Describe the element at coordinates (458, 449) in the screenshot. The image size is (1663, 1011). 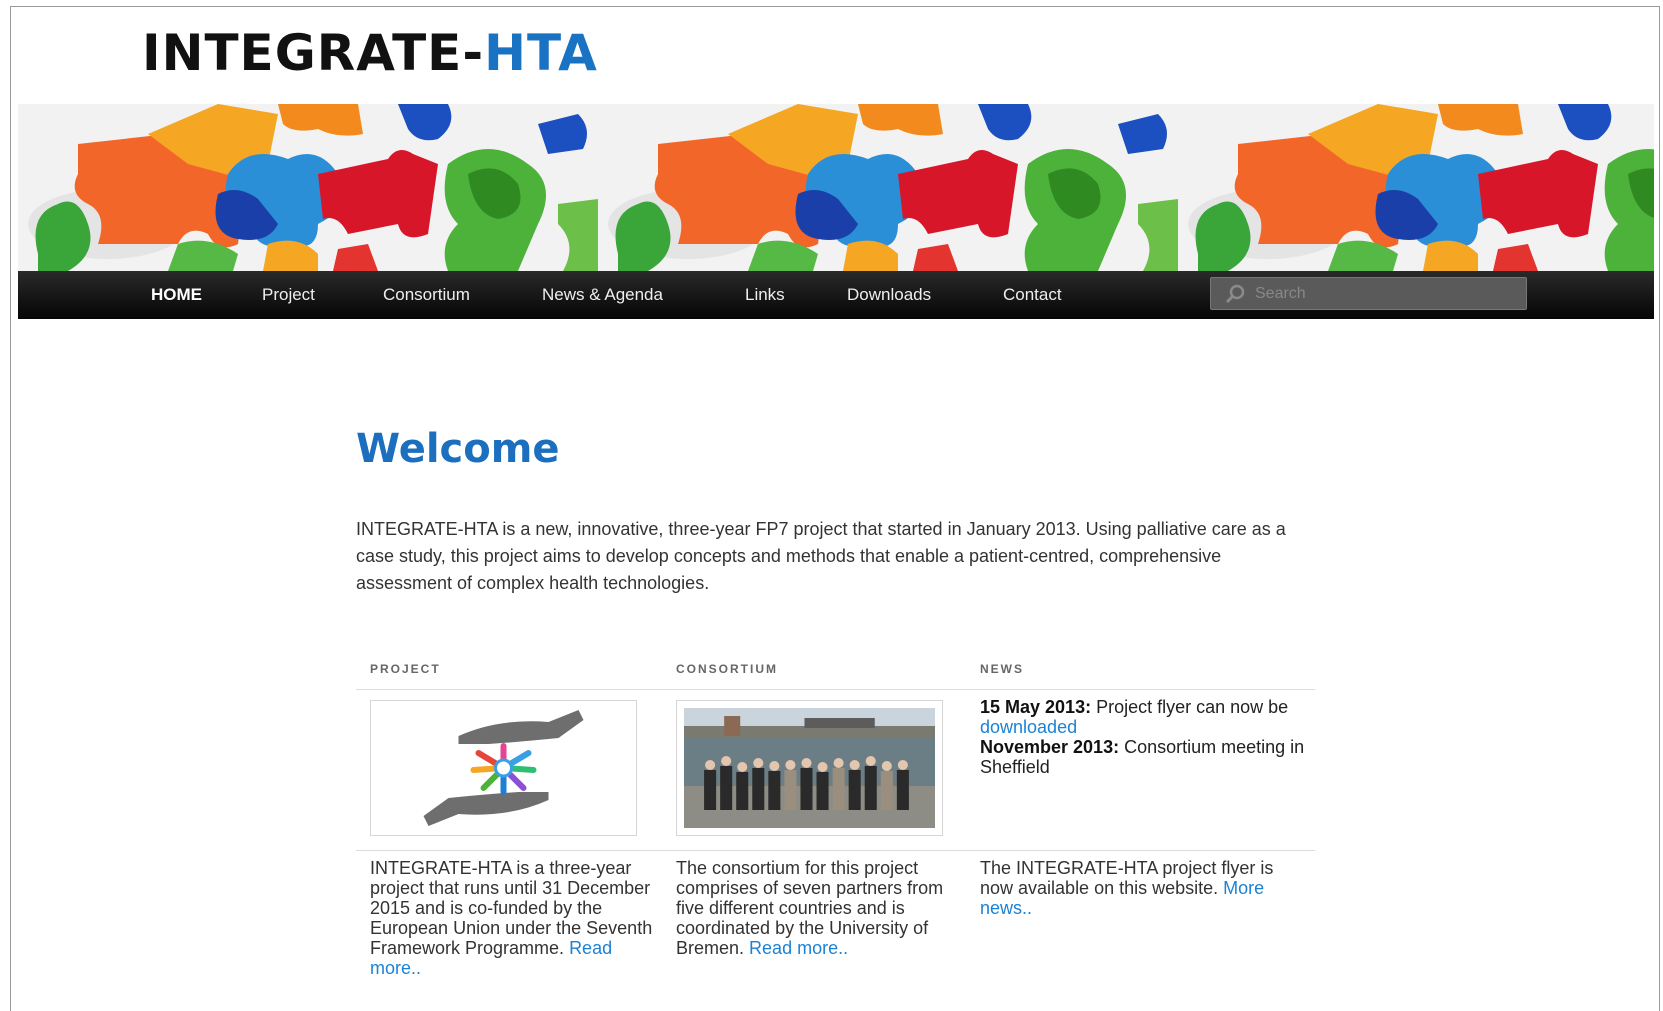
I see `page-title: Welcome` at that location.